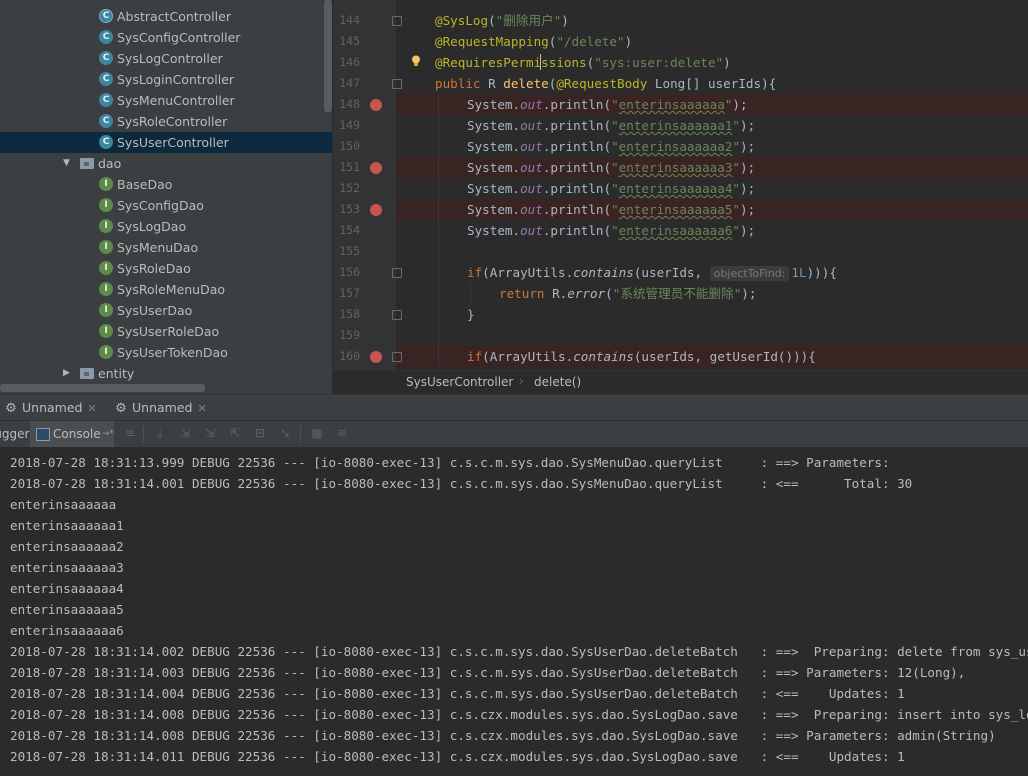  I want to click on line-number: 151, so click(346, 167).